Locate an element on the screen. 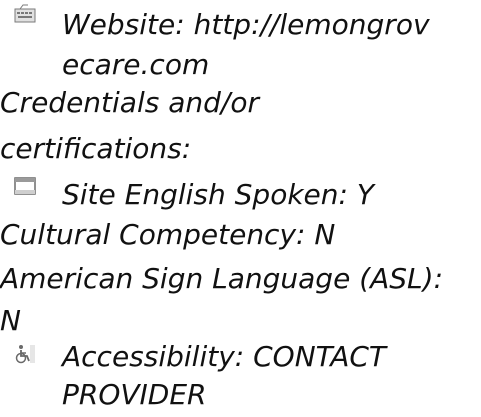 The width and height of the screenshot is (481, 417). credentials-label: Credentials and/or is located at coordinates (129, 102).